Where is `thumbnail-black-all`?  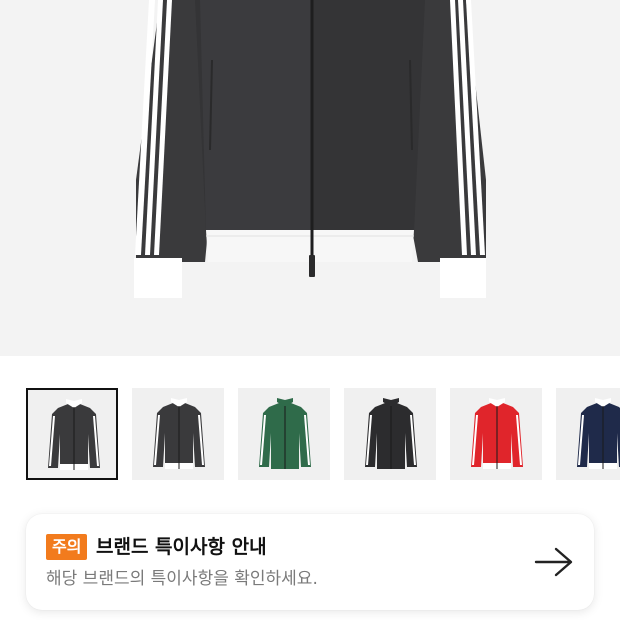
thumbnail-black-all is located at coordinates (390, 434).